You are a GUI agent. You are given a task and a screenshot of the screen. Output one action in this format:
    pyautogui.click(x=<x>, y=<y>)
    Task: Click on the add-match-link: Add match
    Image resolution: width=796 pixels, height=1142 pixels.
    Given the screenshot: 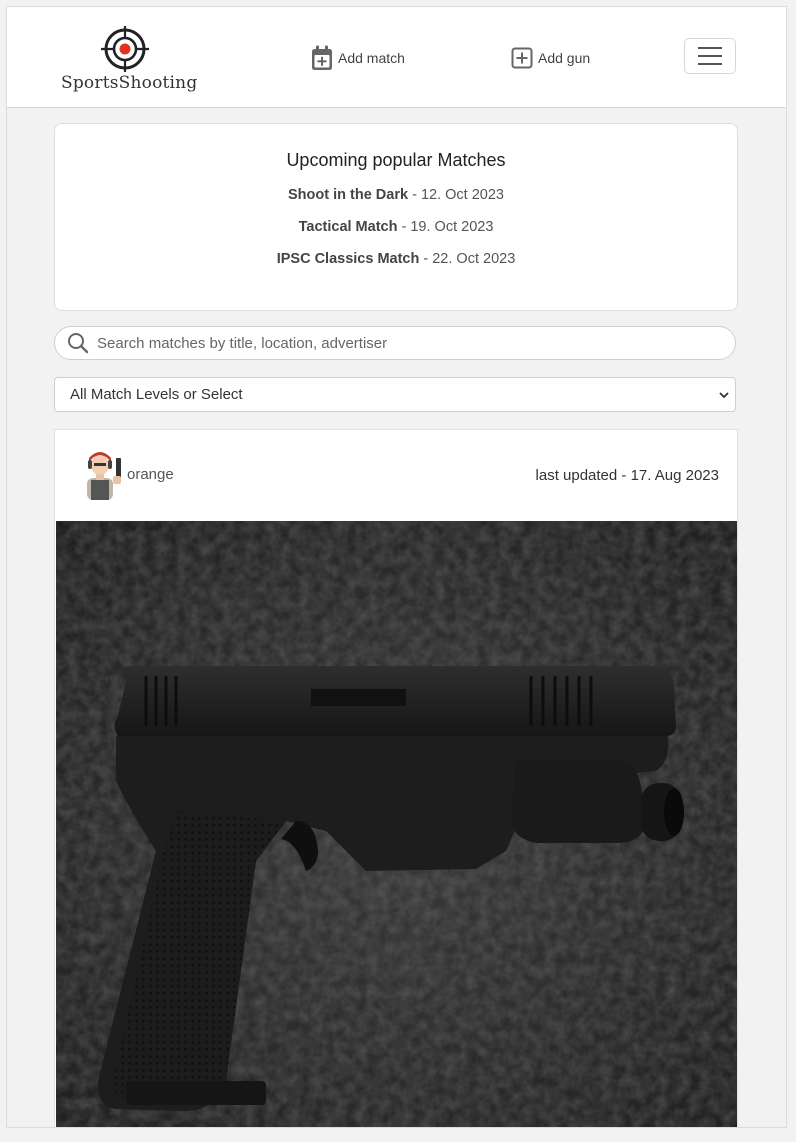 What is the action you would take?
    pyautogui.click(x=358, y=58)
    